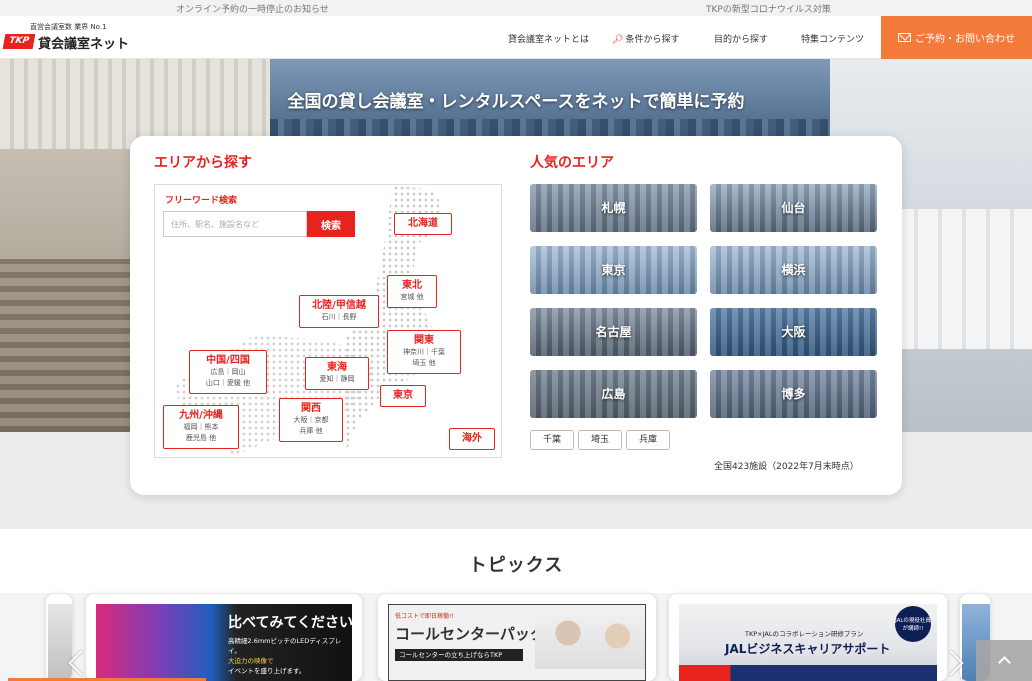 The image size is (1032, 681). I want to click on popular-area-sendai: 仙台, so click(793, 208).